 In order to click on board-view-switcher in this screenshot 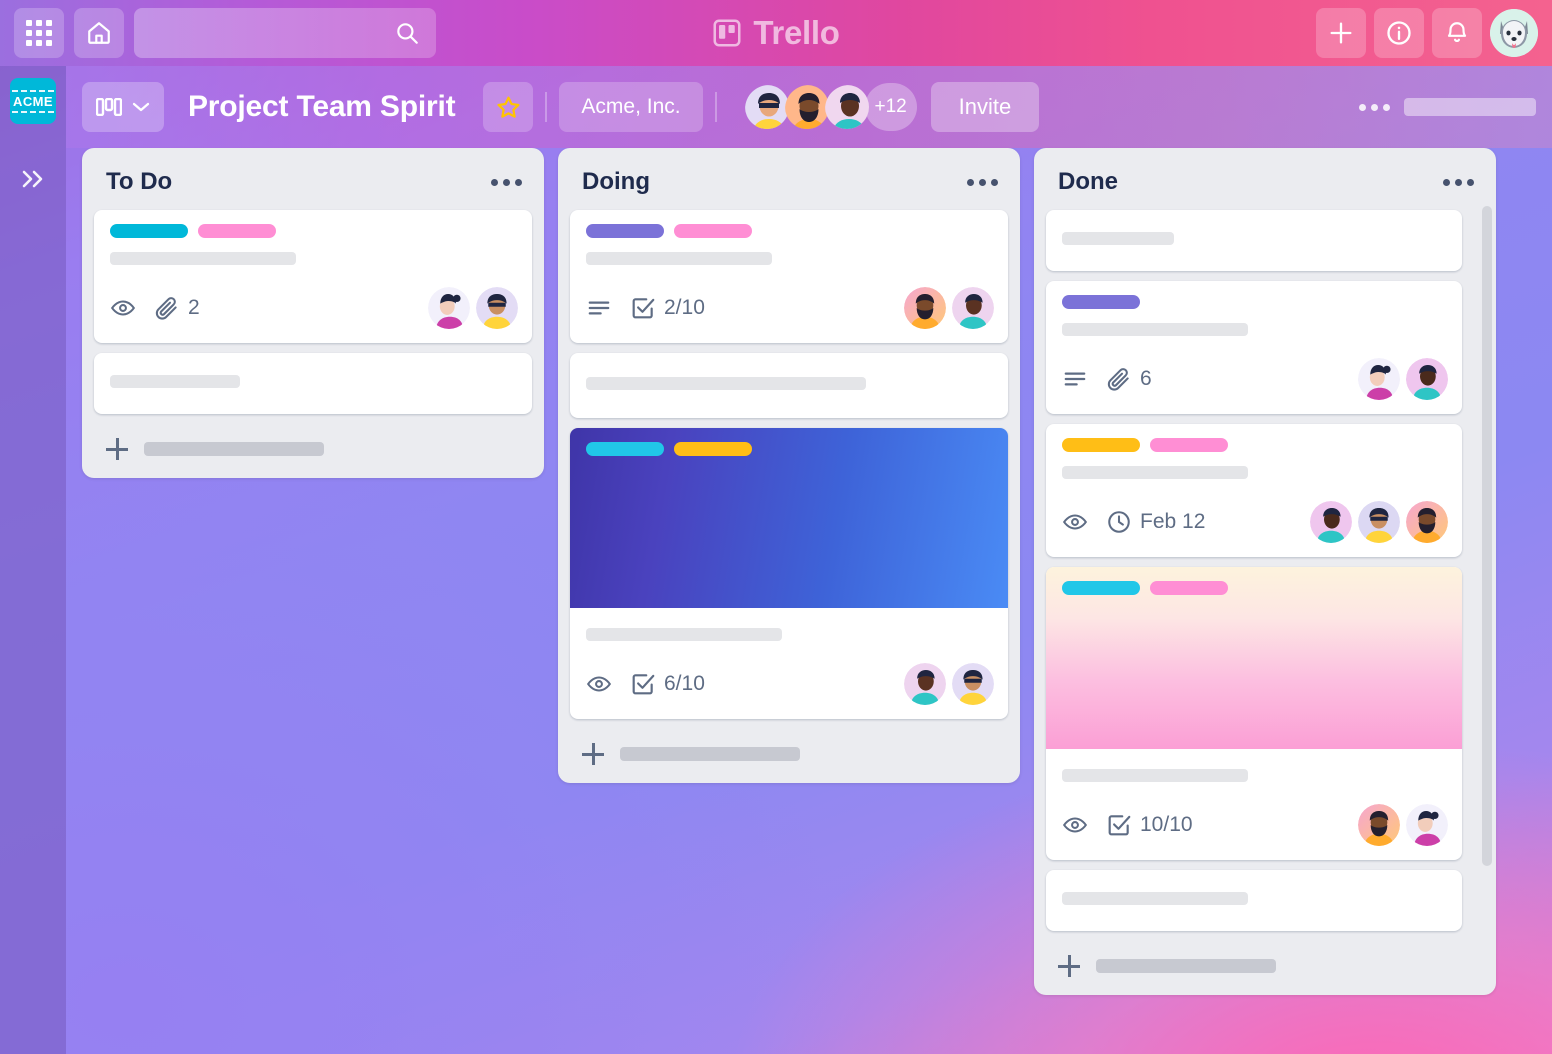, I will do `click(123, 107)`.